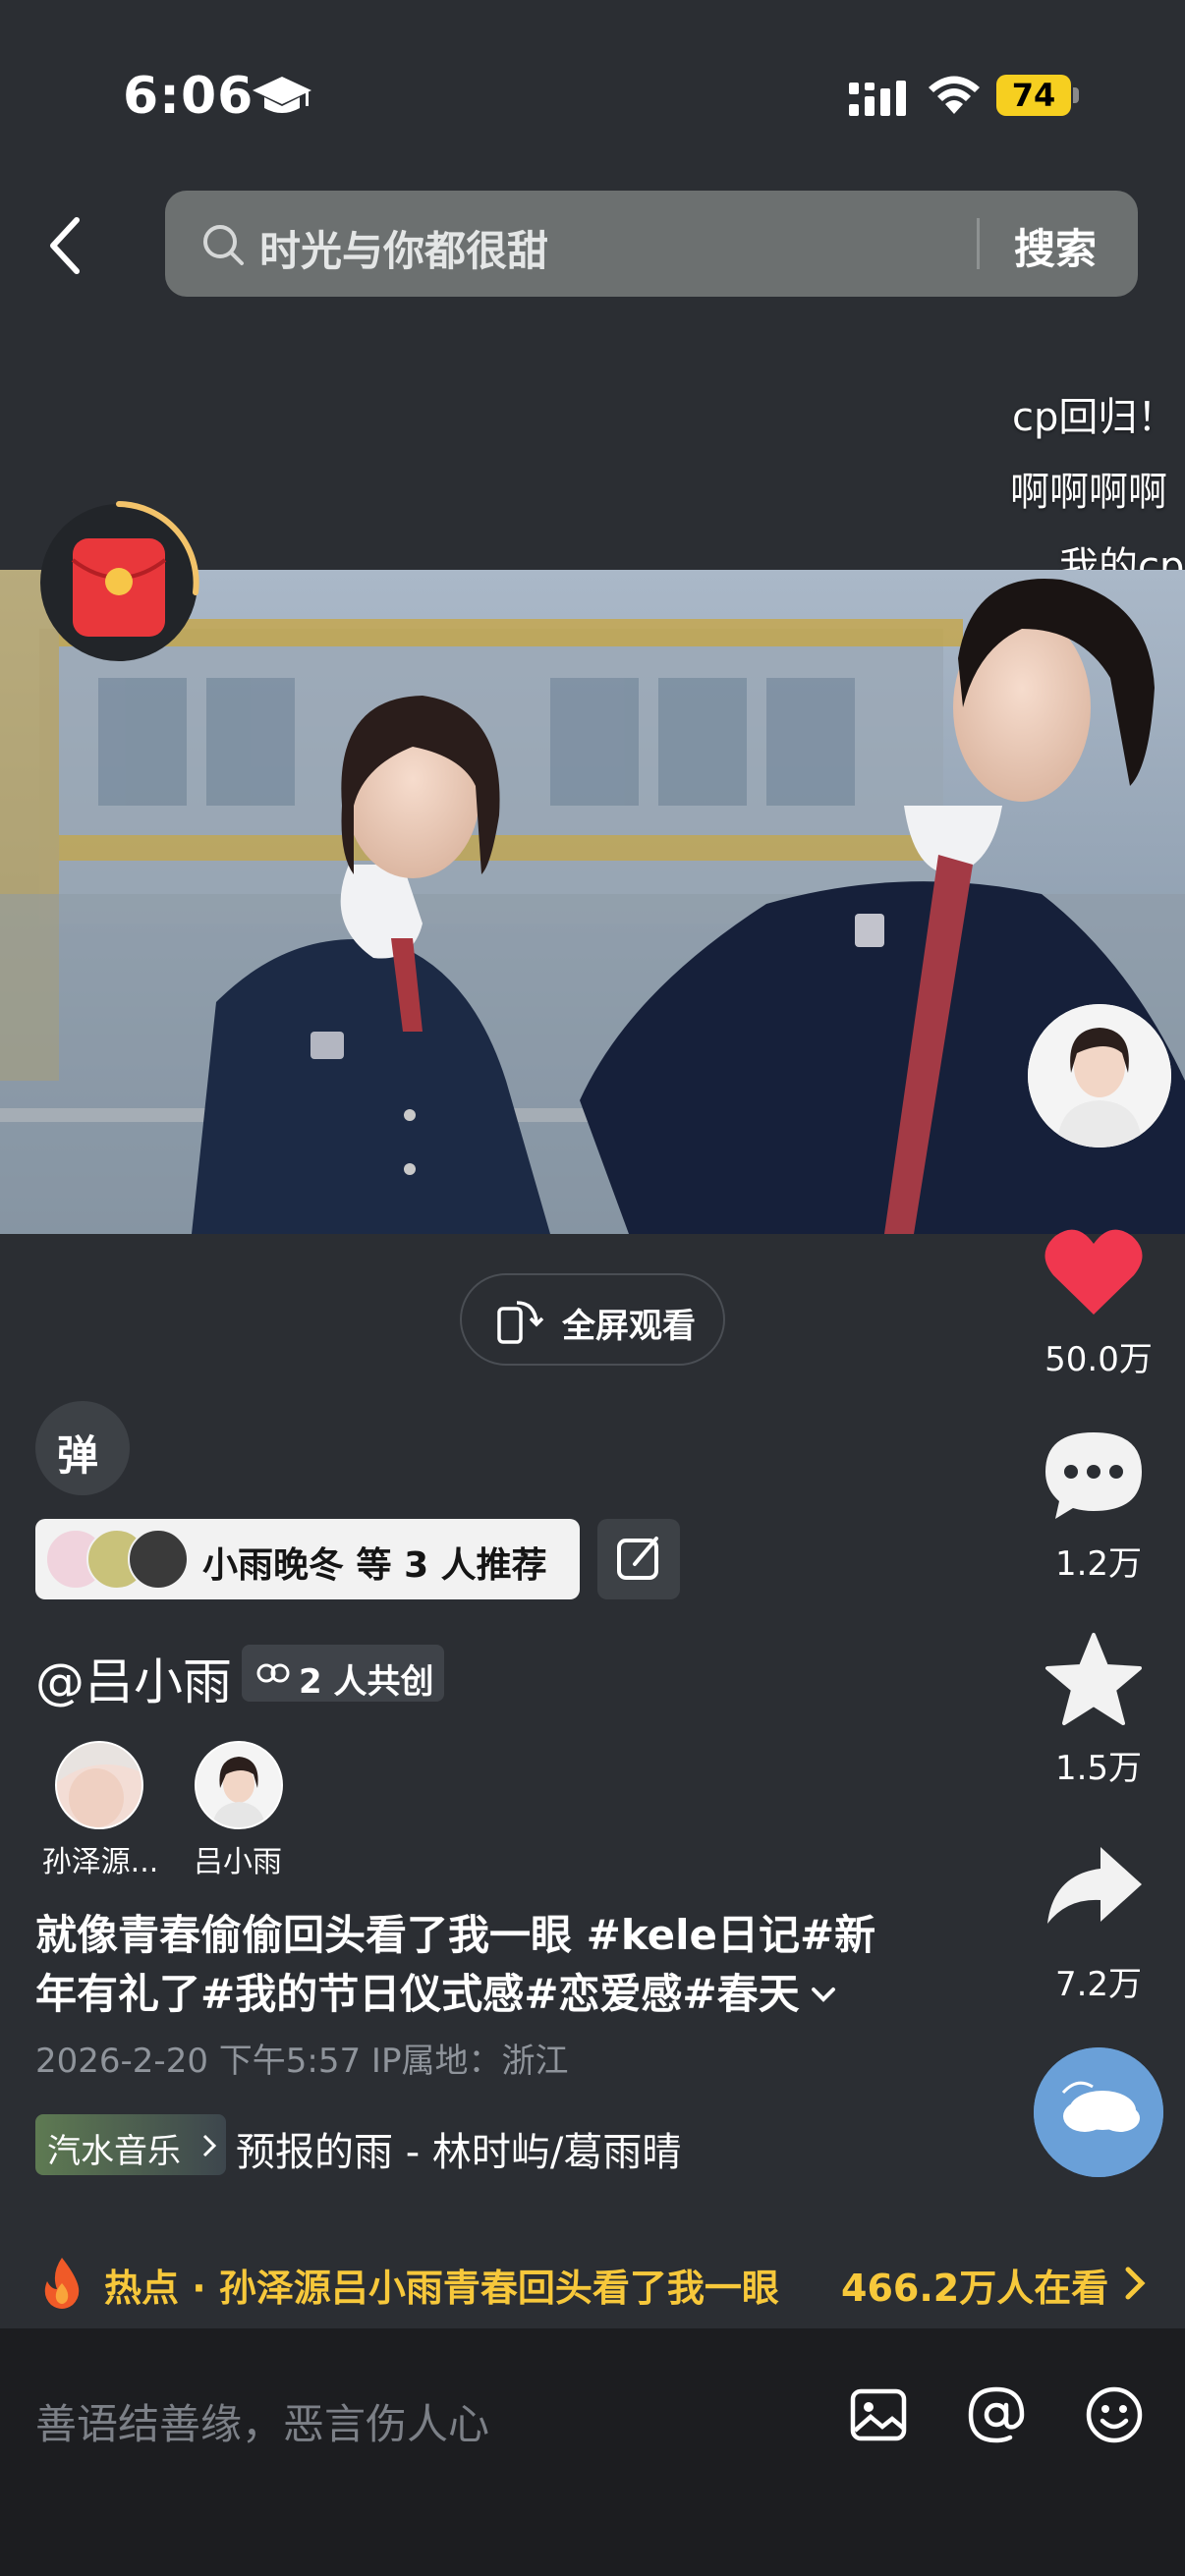 The image size is (1185, 2576). Describe the element at coordinates (1094, 1475) in the screenshot. I see `comment-icon` at that location.